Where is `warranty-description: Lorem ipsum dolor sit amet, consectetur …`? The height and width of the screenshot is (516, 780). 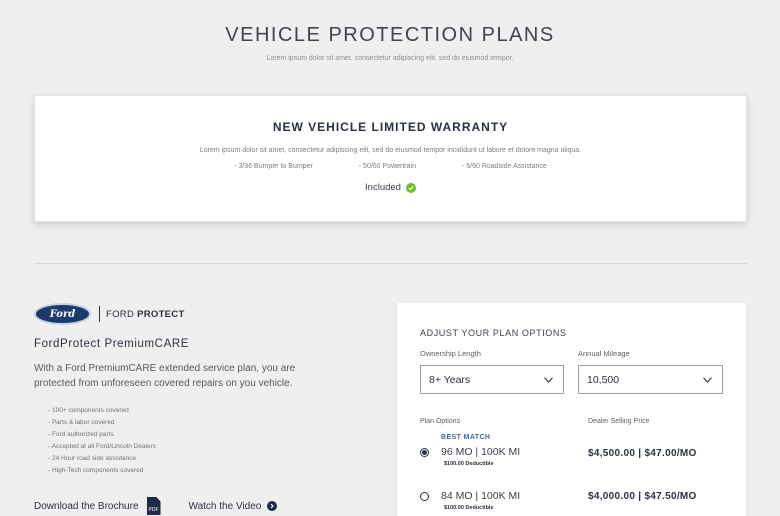
warranty-description: Lorem ipsum dolor sit amet, consectetur … is located at coordinates (390, 150).